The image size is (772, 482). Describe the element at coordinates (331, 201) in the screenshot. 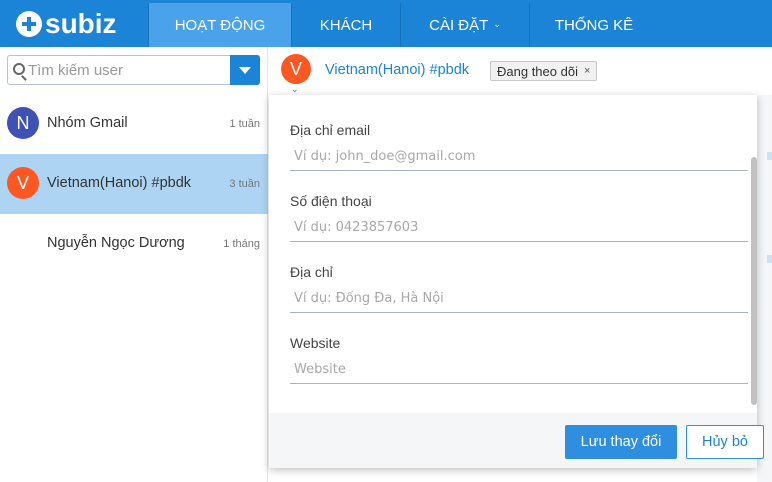

I see `phone-label: Số điện thoại` at that location.